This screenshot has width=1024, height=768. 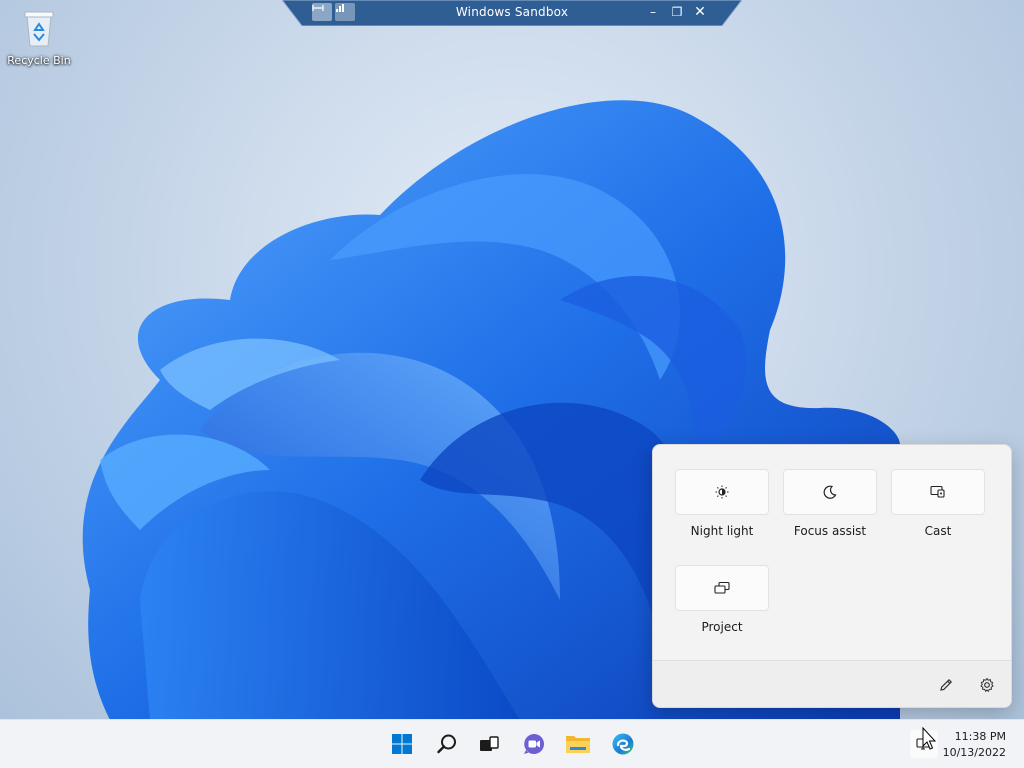 I want to click on task-view-icon, so click(x=489, y=743).